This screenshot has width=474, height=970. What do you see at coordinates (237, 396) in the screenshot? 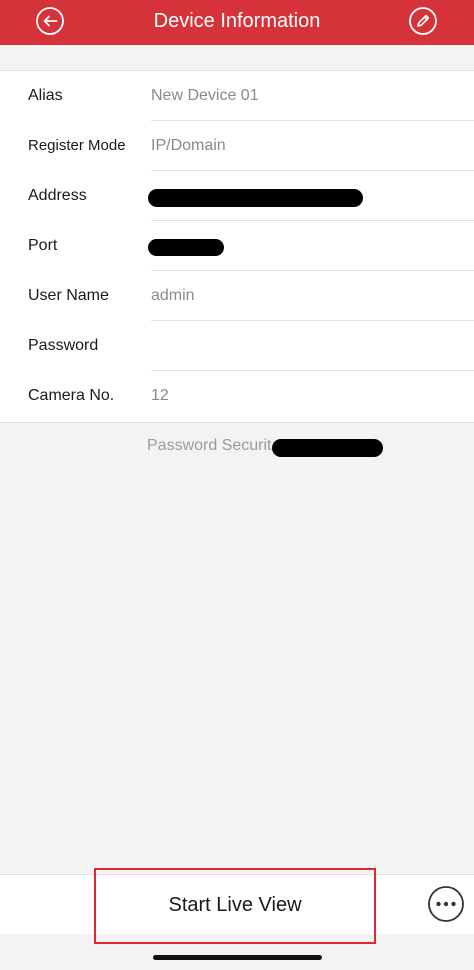
I see `camera-no-row: Camera No. 12` at bounding box center [237, 396].